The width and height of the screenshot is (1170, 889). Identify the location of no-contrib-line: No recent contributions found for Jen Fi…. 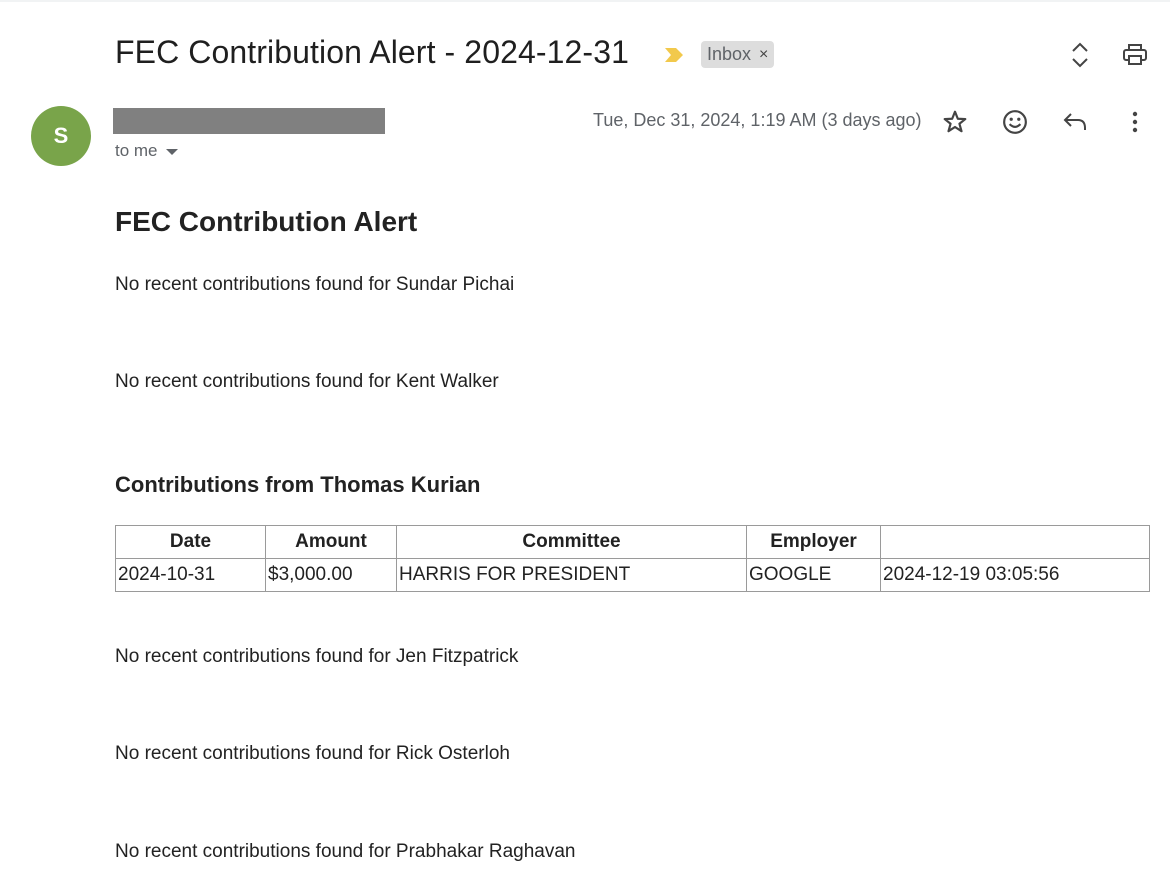
(317, 656).